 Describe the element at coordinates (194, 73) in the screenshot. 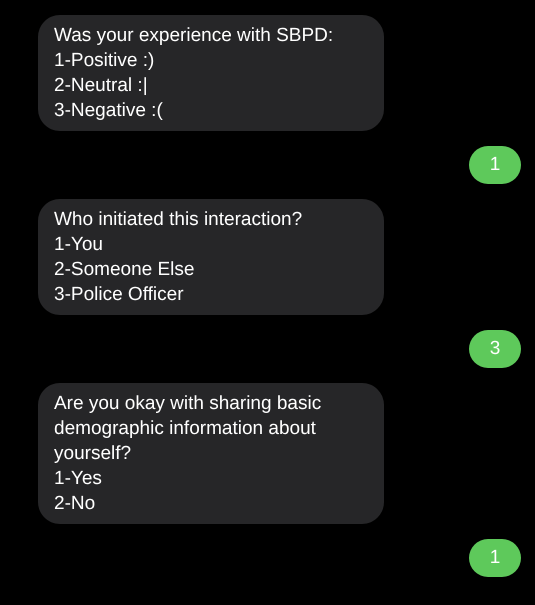

I see `message-text: Was your experience with SBPD: 1-Positive :) 2-Neutral :| 3-Negative :(` at that location.